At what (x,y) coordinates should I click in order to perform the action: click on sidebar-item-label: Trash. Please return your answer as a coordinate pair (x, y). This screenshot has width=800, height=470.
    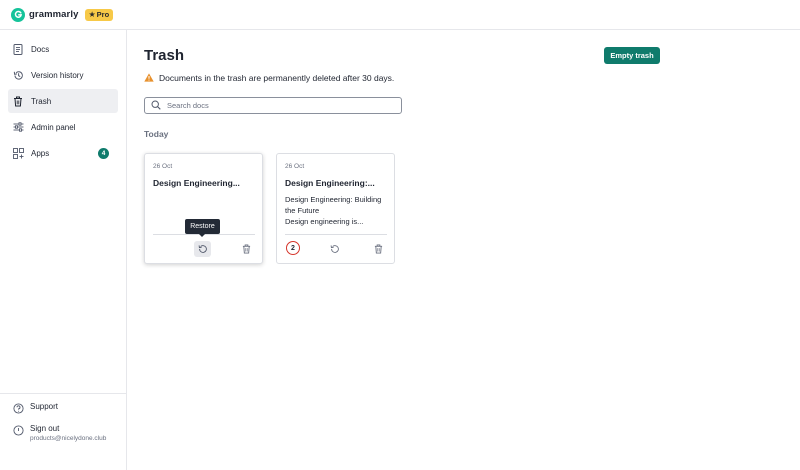
    Looking at the image, I should click on (41, 101).